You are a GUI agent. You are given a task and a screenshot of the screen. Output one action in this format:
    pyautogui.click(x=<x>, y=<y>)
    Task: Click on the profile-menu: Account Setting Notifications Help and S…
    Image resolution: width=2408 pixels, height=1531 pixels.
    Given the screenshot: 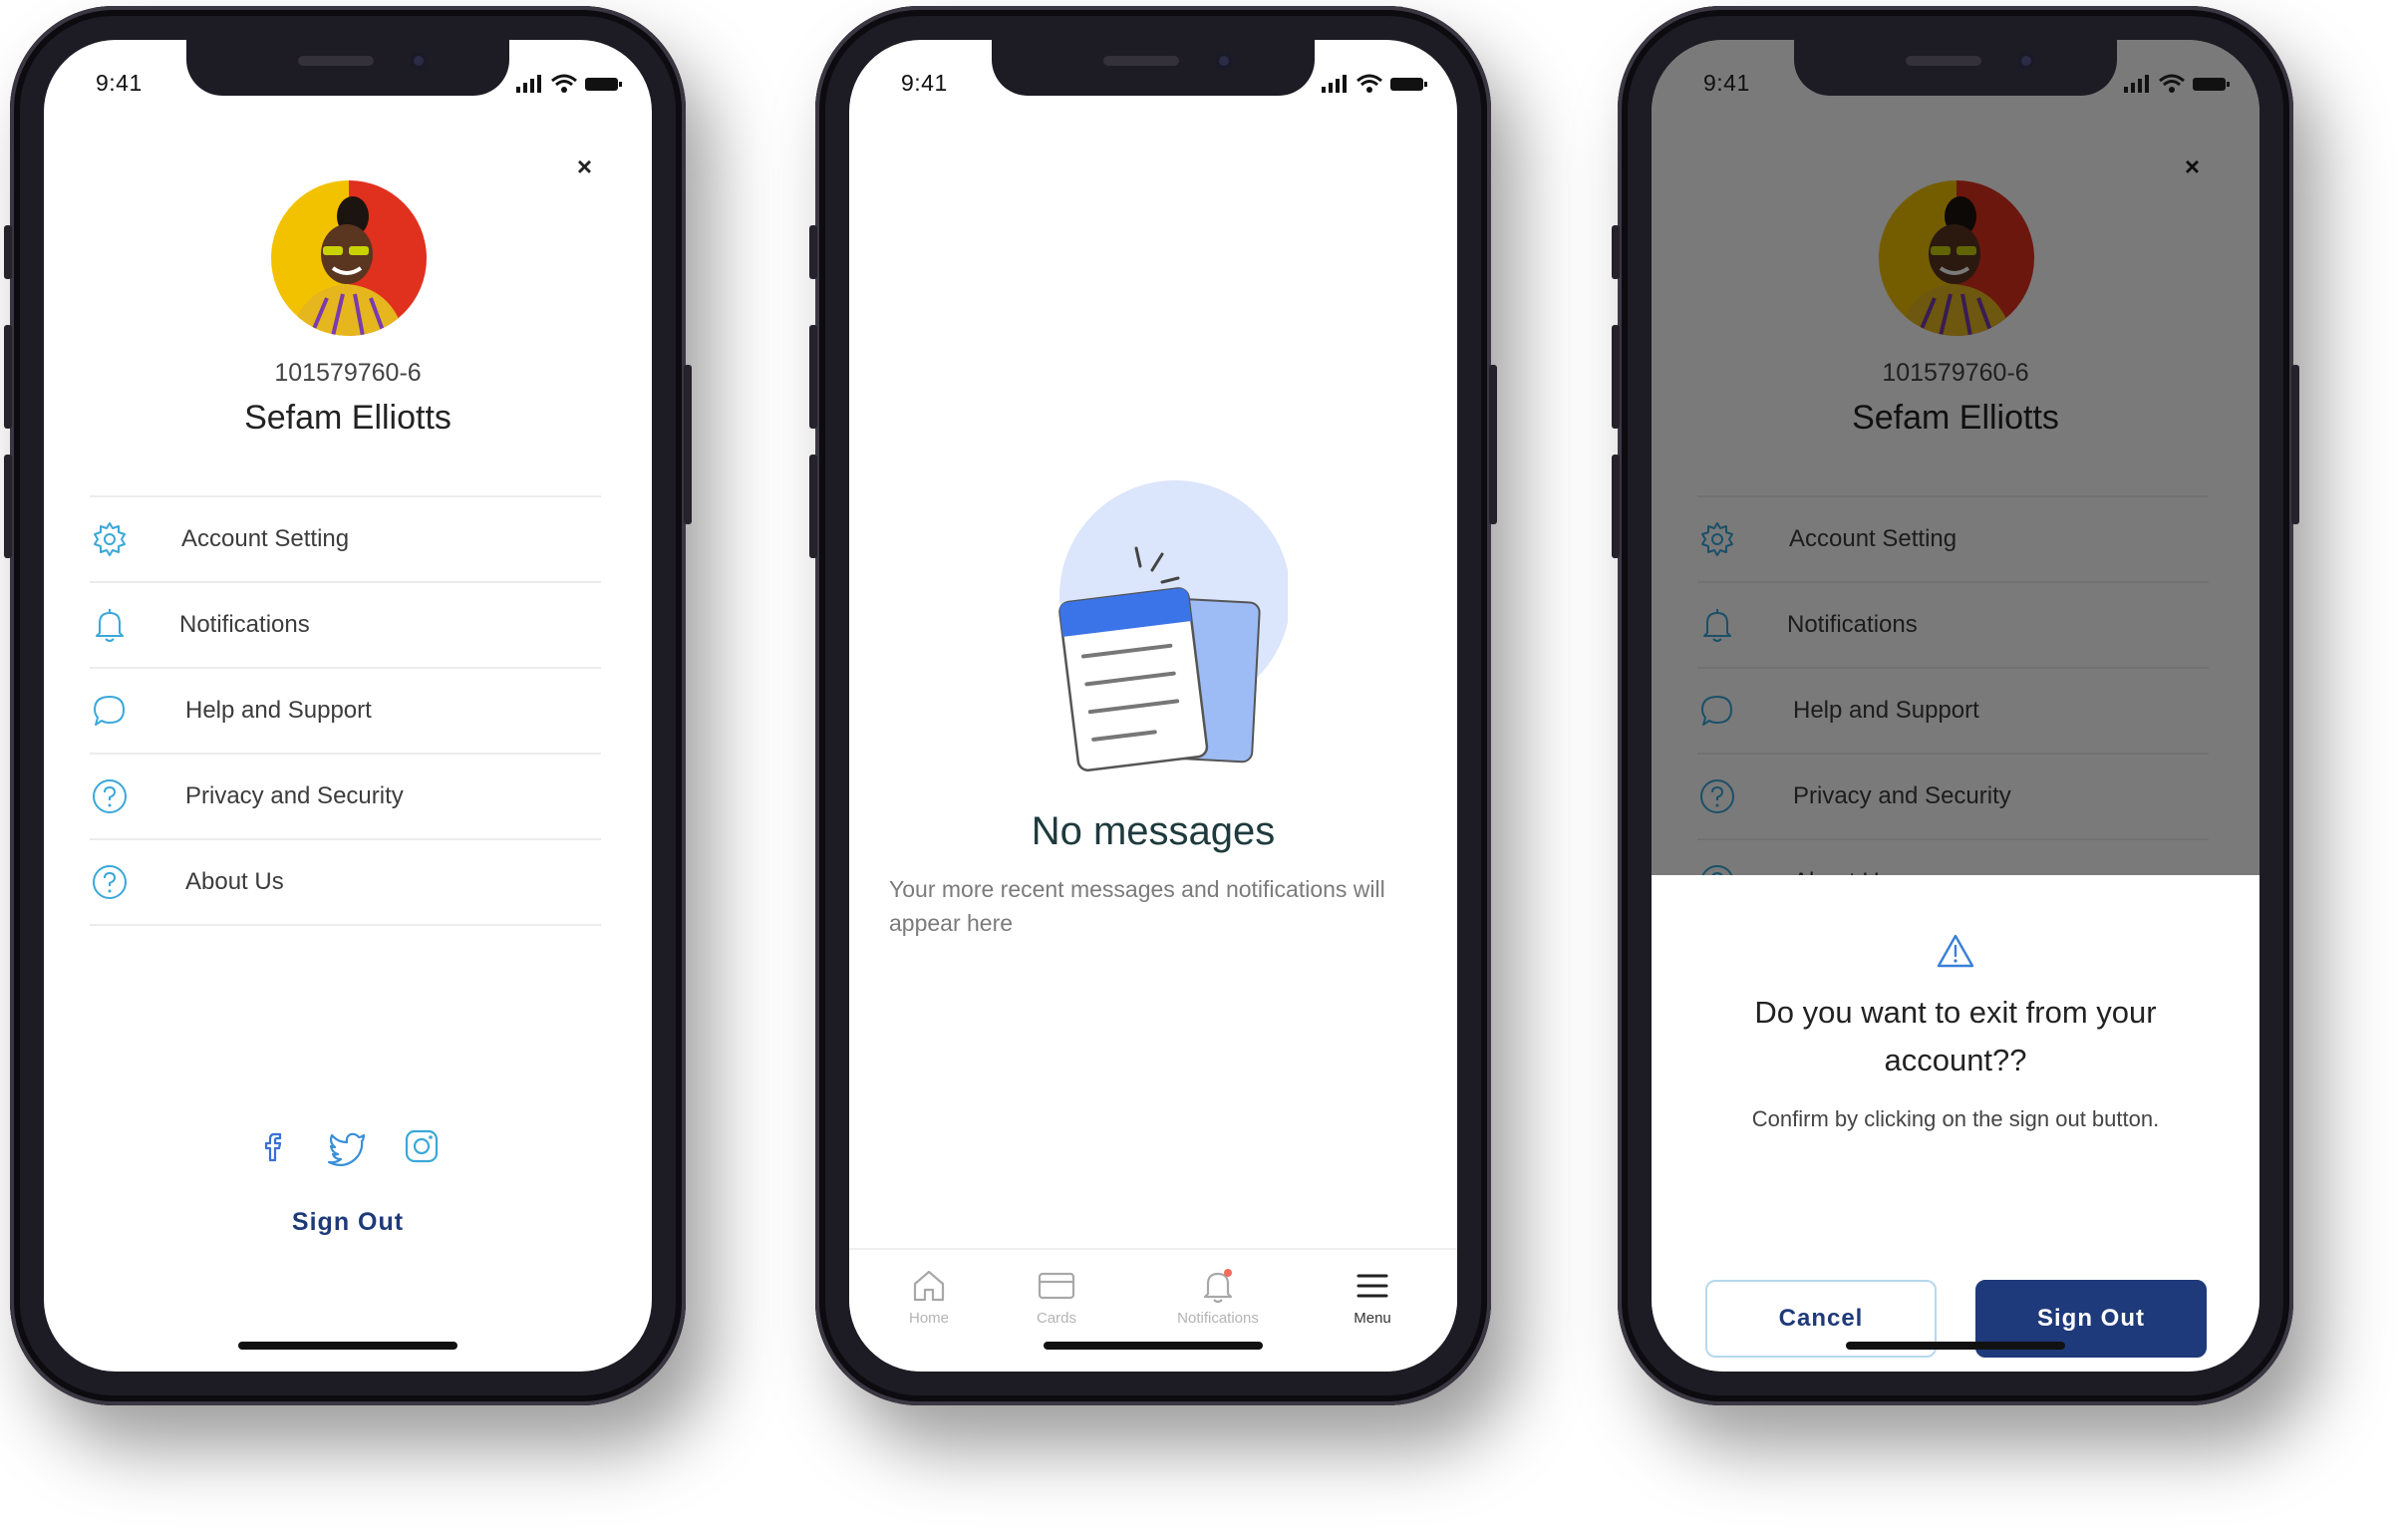 What is the action you would take?
    pyautogui.click(x=345, y=710)
    